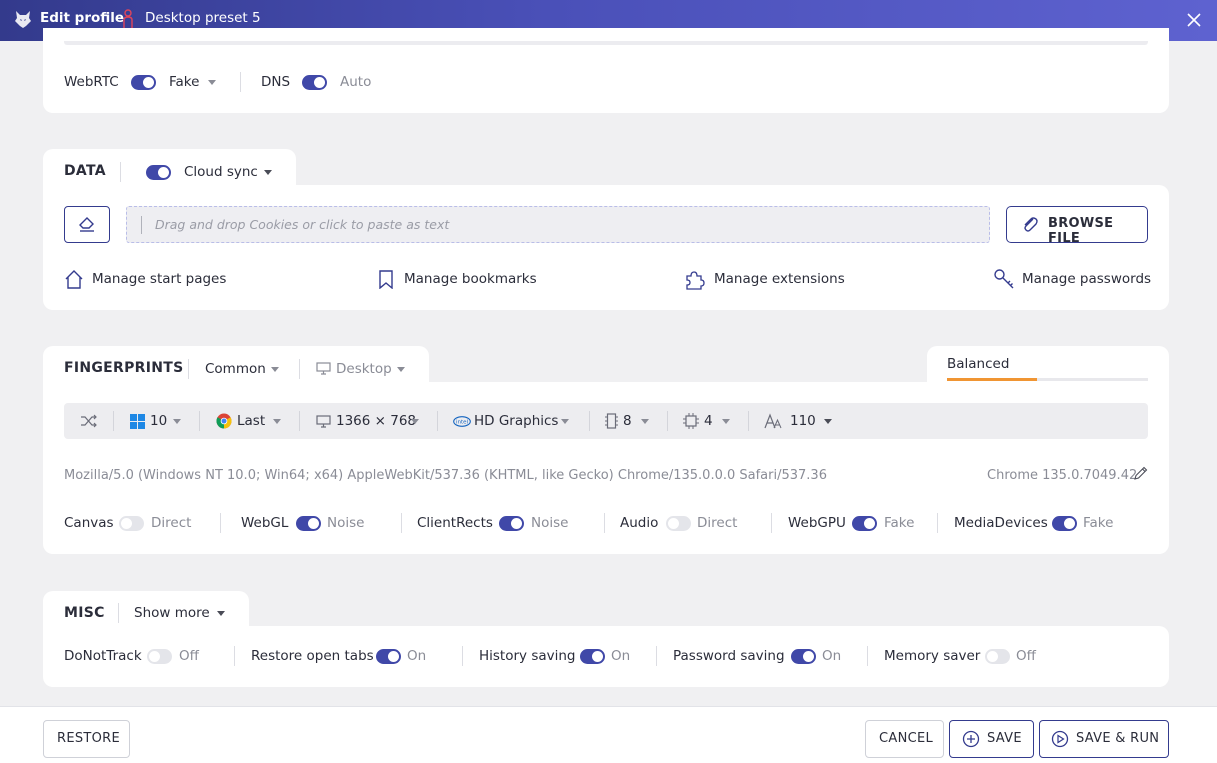  What do you see at coordinates (89, 421) in the screenshot?
I see `shuffle-icon` at bounding box center [89, 421].